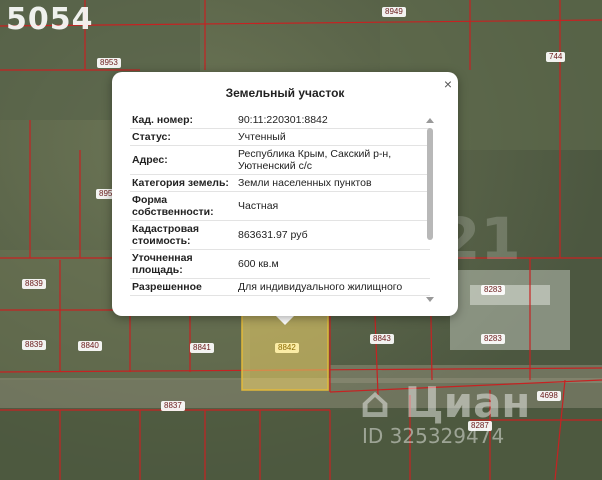  Describe the element at coordinates (433, 436) in the screenshot. I see `watermark-id: ID 325329474` at that location.